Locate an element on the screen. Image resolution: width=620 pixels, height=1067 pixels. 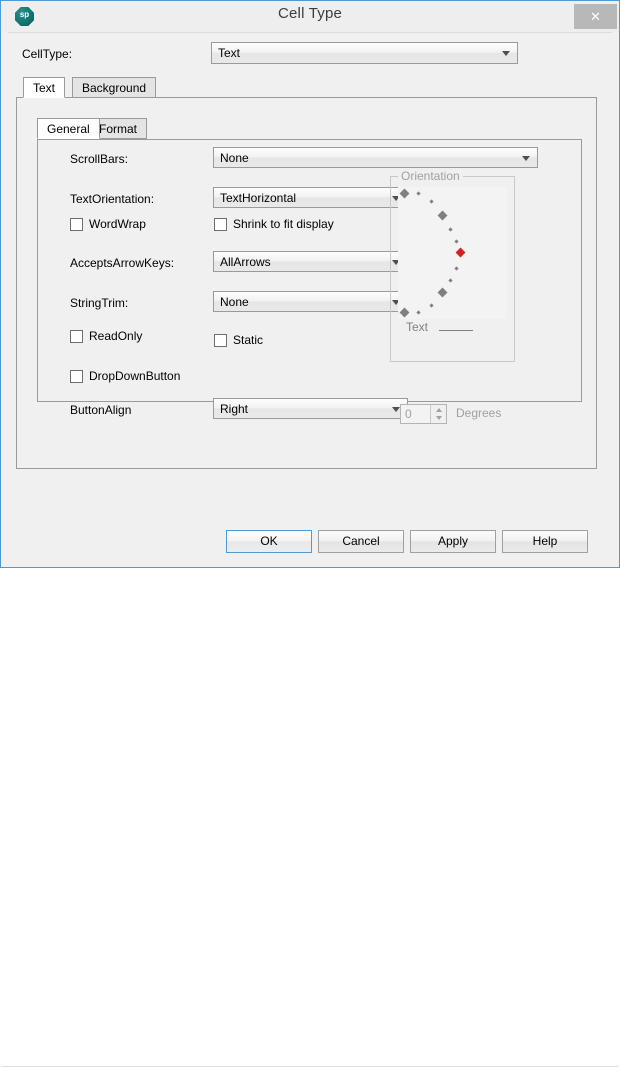
degrees-label: Degrees is located at coordinates (479, 413).